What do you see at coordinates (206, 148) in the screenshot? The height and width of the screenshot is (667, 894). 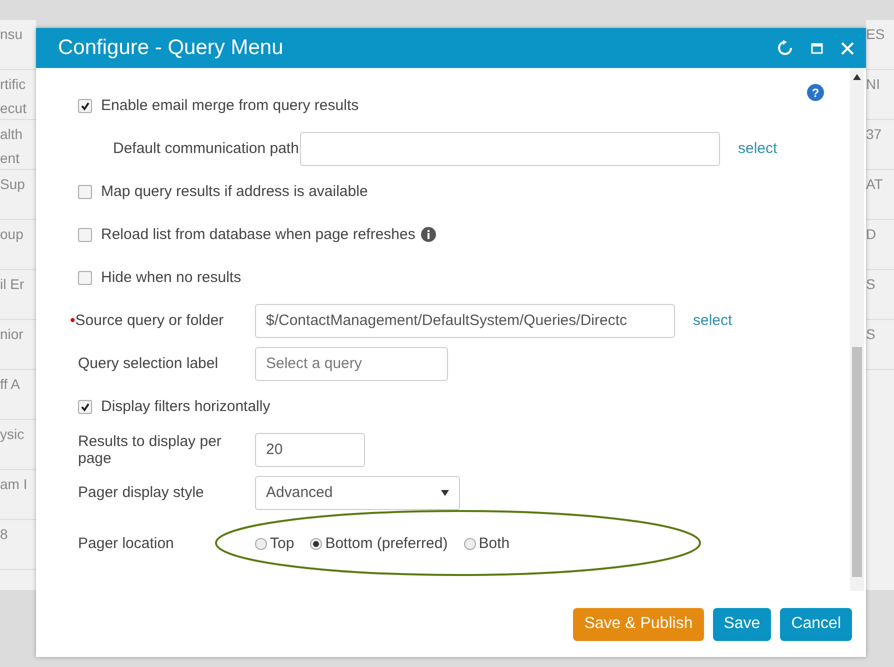 I see `field-label: Default communication path` at bounding box center [206, 148].